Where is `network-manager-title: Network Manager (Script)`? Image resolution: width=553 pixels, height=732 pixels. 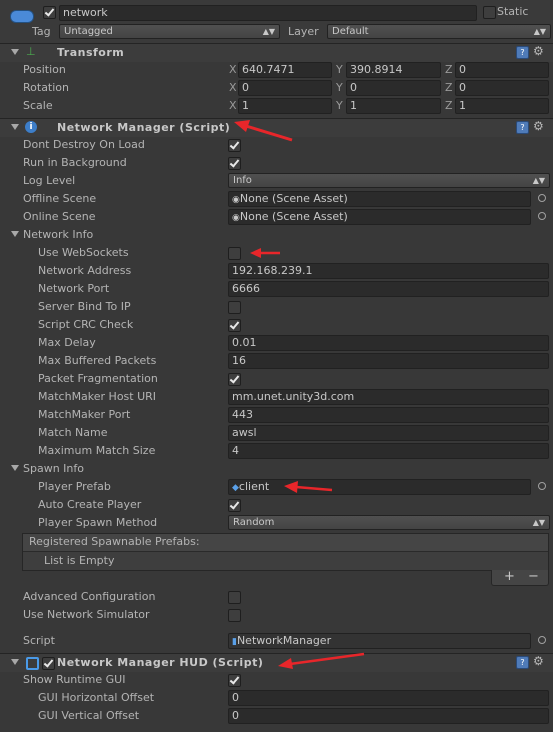
network-manager-title: Network Manager (Script) is located at coordinates (144, 127).